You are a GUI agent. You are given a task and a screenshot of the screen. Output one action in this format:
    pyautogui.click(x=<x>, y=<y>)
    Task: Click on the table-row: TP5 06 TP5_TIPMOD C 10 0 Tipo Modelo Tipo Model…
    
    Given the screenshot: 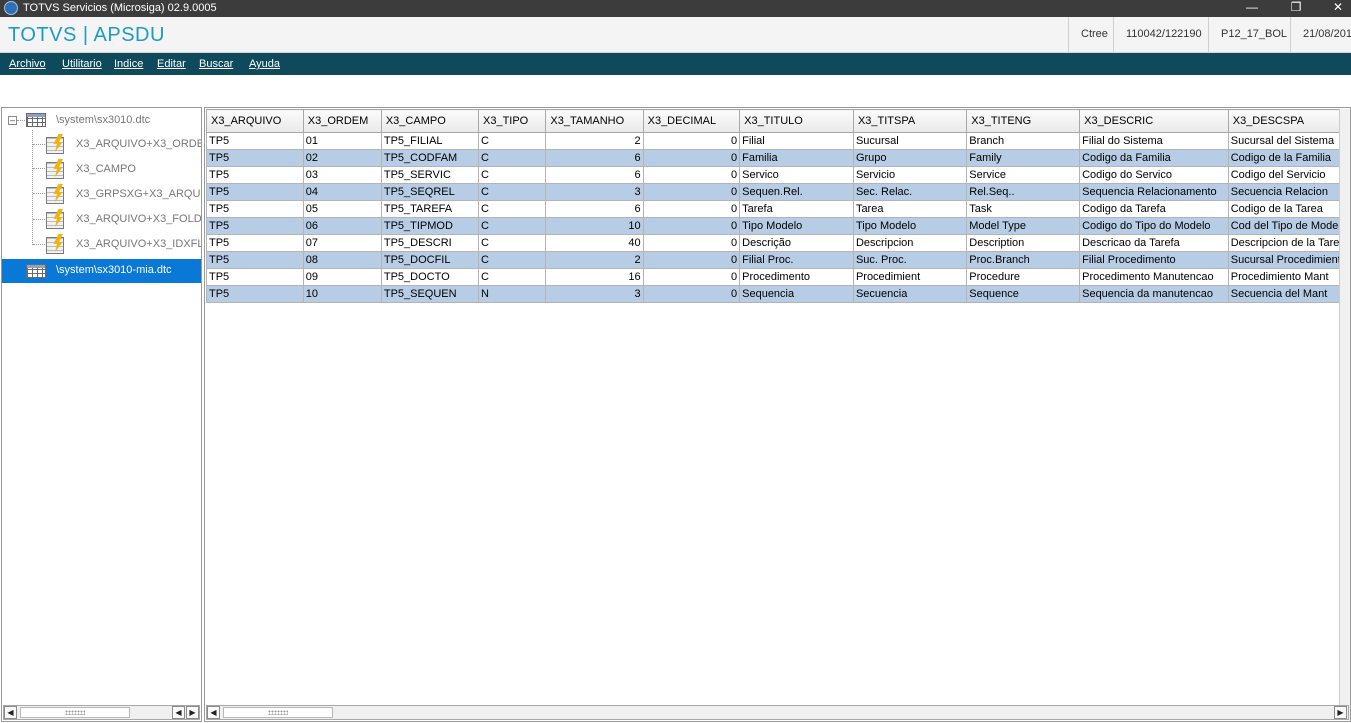 What is the action you would take?
    pyautogui.click(x=778, y=226)
    